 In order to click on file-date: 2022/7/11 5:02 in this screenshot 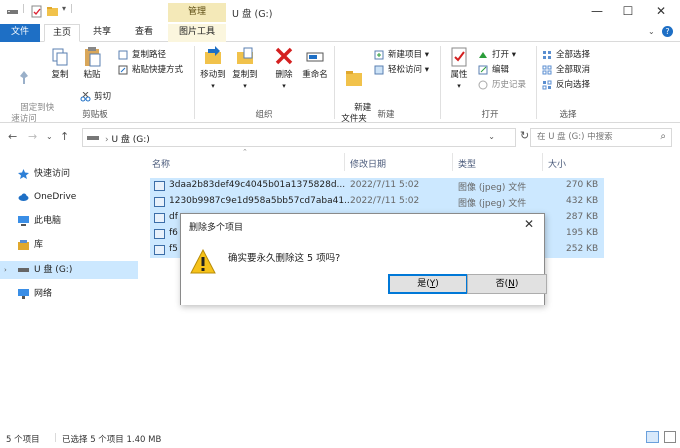, I will do `click(385, 201)`.